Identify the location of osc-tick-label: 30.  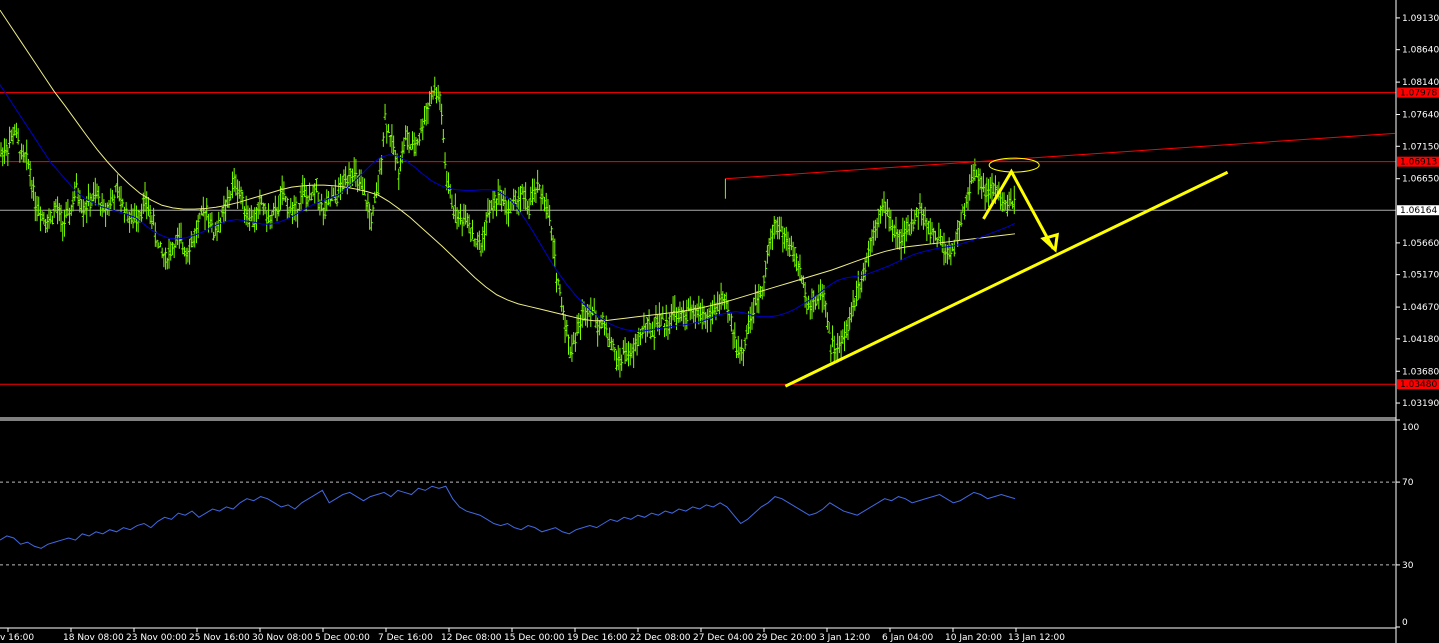
(1408, 566).